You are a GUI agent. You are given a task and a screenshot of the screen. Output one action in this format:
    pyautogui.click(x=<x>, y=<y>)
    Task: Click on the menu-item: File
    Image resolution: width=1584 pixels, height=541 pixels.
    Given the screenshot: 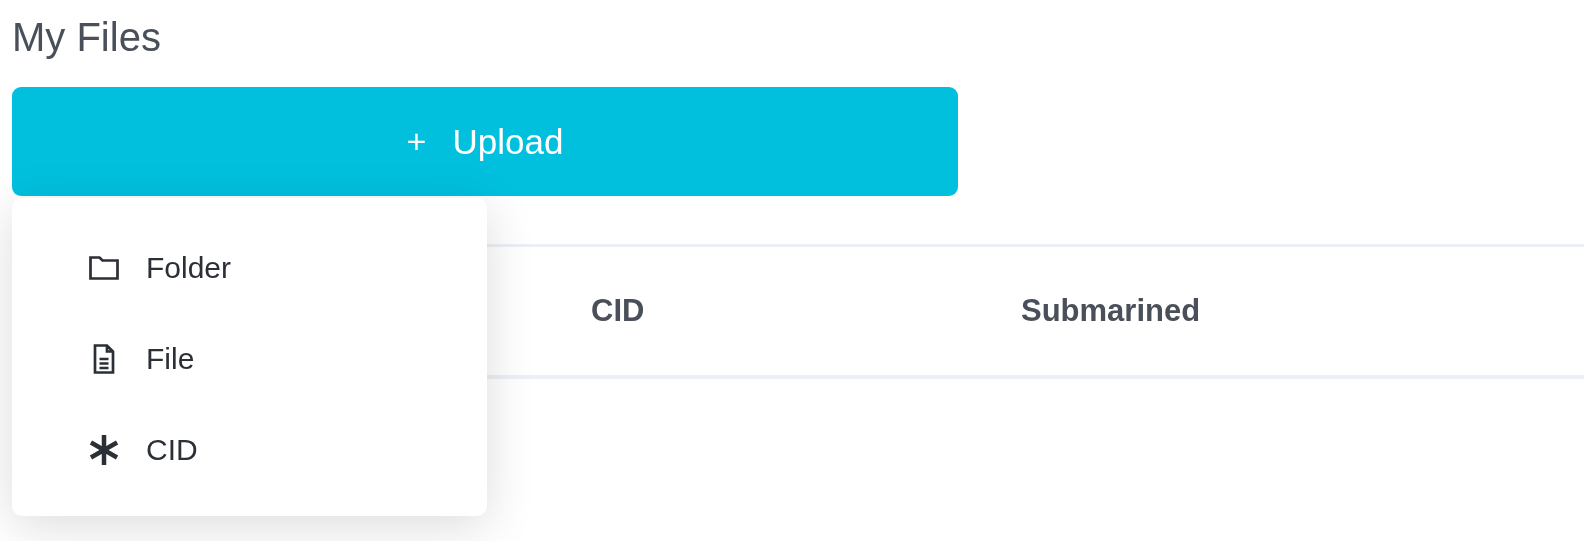 What is the action you would take?
    pyautogui.click(x=286, y=358)
    